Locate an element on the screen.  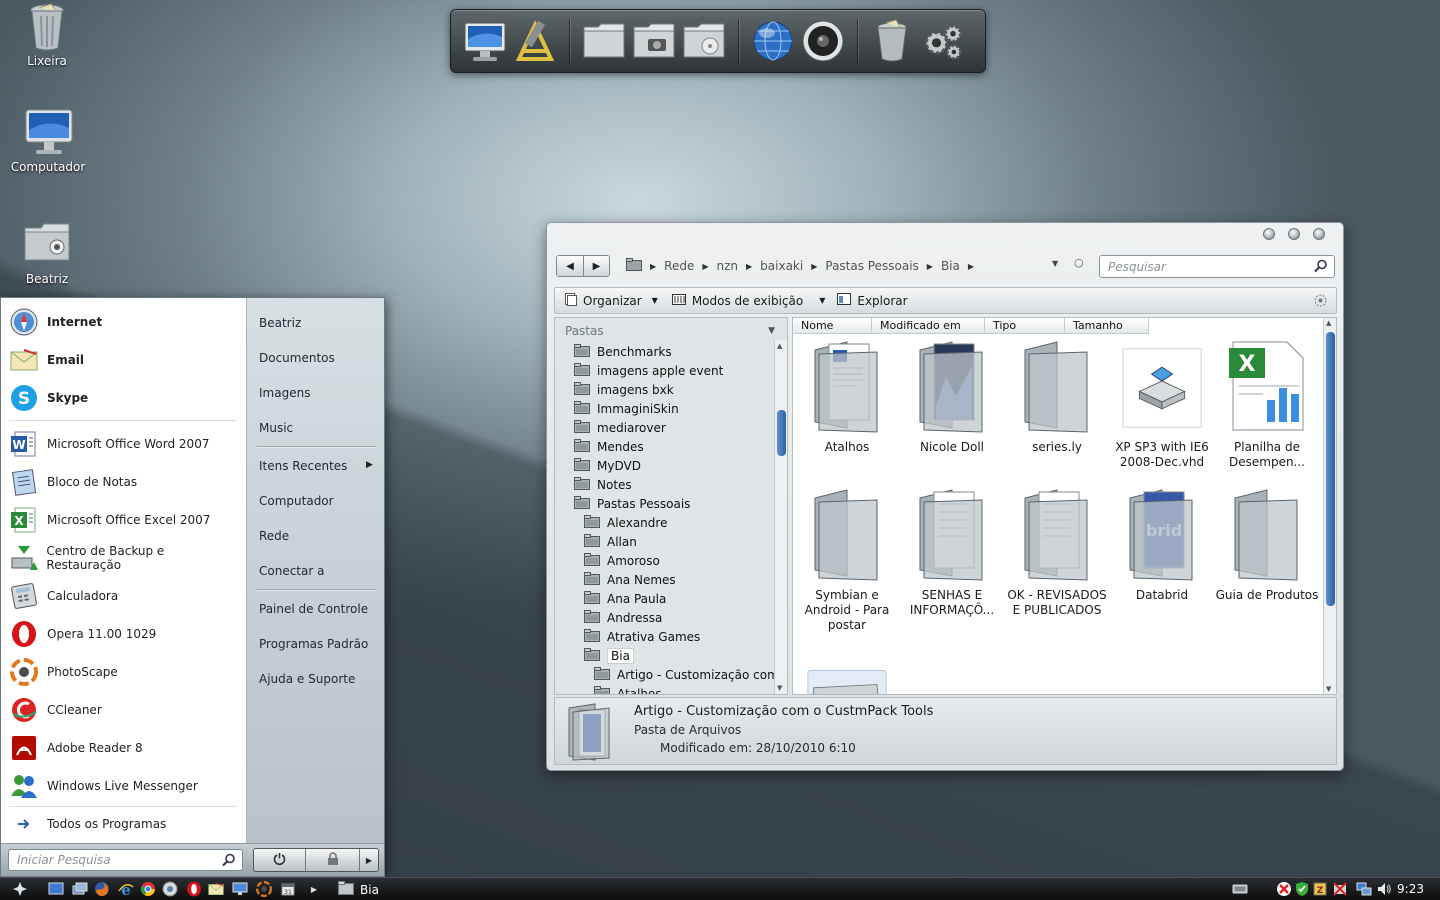
tree-folder: Andressa is located at coordinates (623, 617).